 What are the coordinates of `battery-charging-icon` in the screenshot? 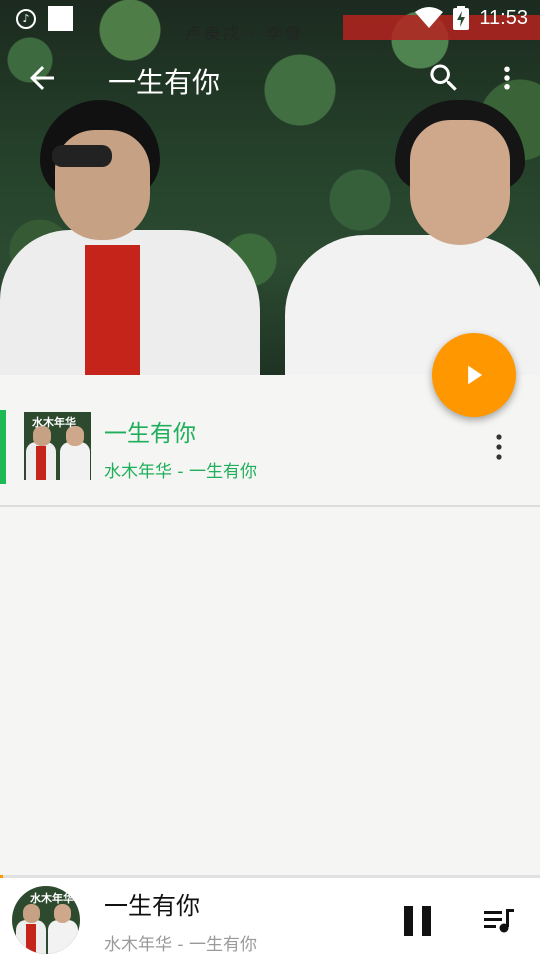 It's located at (461, 18).